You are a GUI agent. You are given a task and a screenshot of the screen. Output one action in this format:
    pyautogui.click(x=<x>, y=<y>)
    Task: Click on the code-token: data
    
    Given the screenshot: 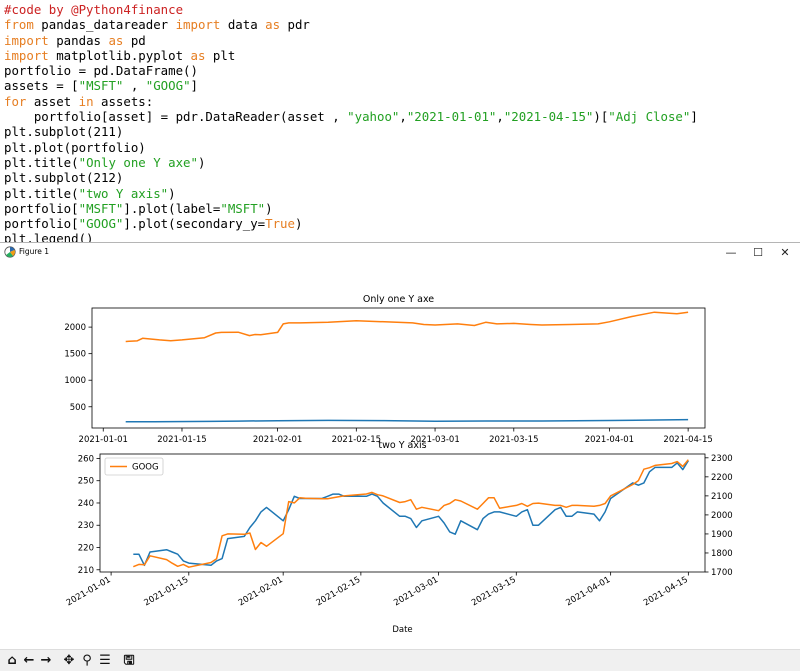 What is the action you would take?
    pyautogui.click(x=243, y=25)
    